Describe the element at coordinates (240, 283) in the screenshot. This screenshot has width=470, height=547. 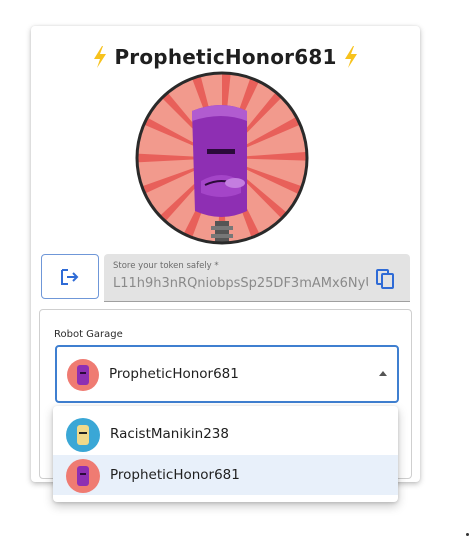
I see `token-input: L11h9h3nRQniobpsSp25DF3mAMx6NyUq` at that location.